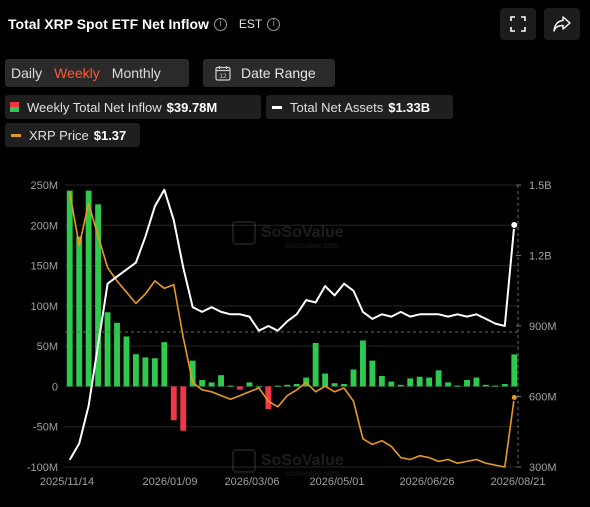  I want to click on y-left-tick-label: 100M, so click(44, 307).